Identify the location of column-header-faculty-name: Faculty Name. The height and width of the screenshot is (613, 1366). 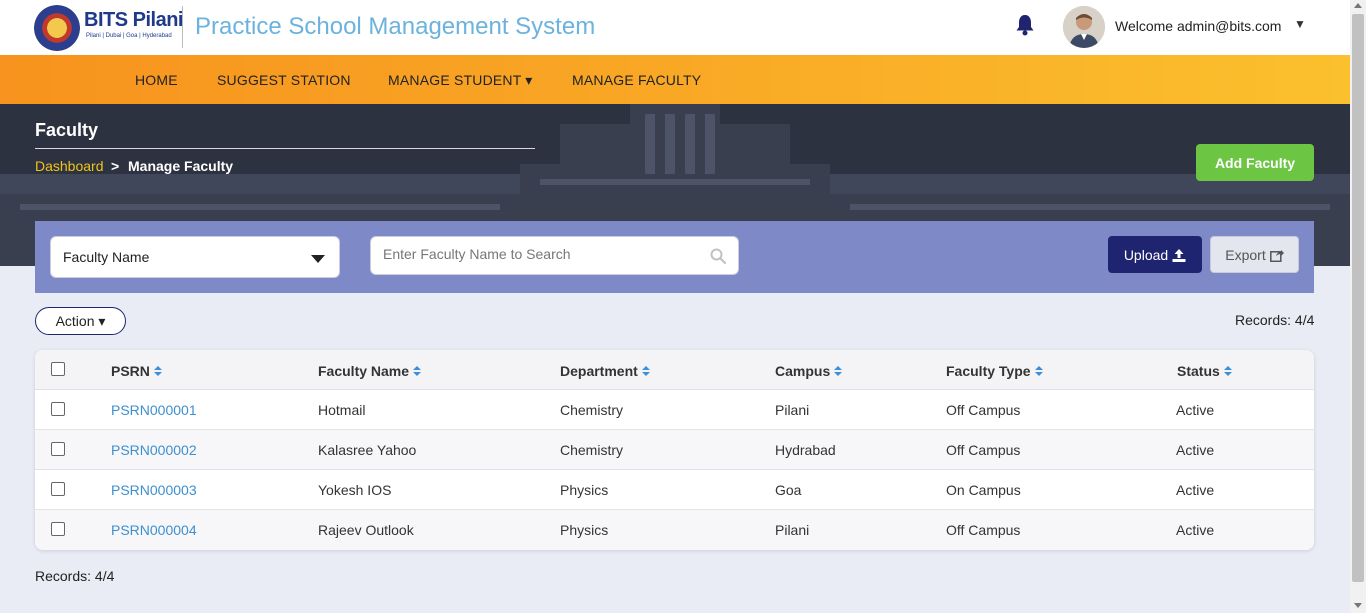
(370, 371).